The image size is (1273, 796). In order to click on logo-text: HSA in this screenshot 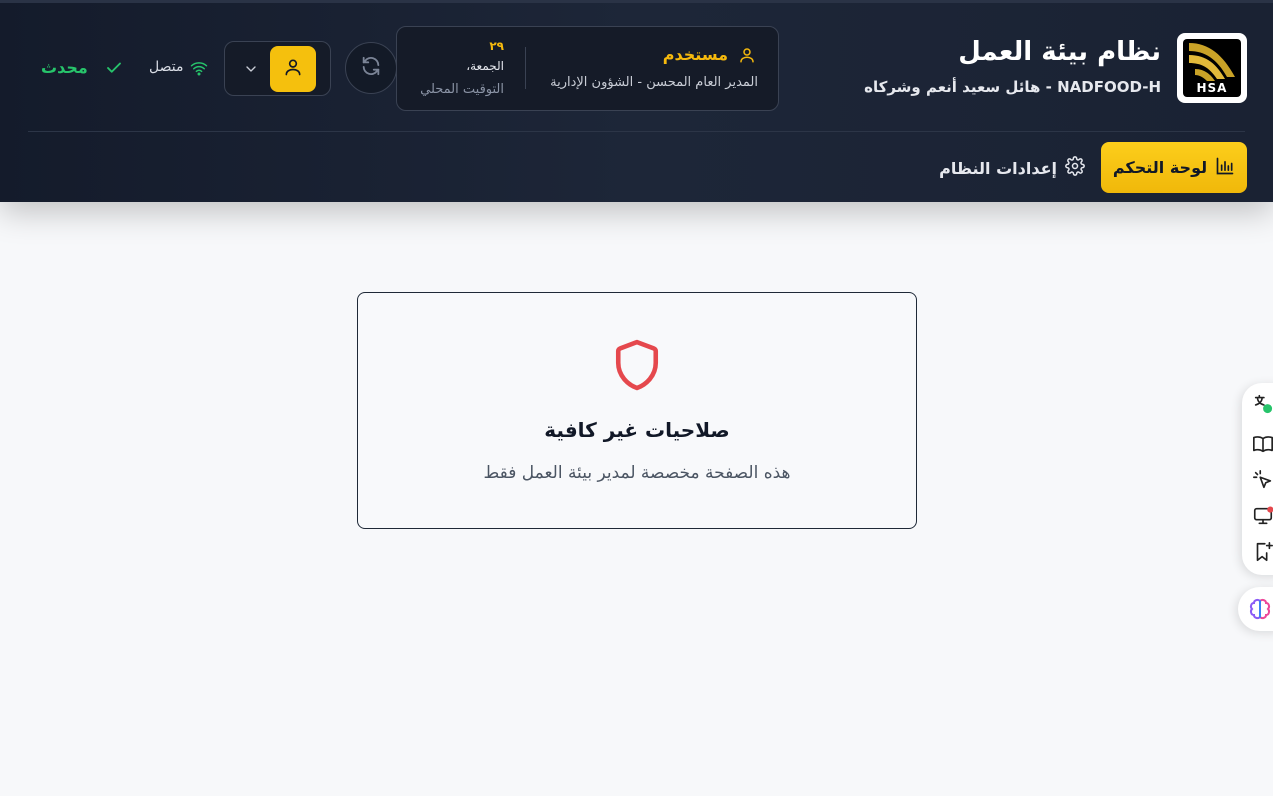, I will do `click(1212, 88)`.